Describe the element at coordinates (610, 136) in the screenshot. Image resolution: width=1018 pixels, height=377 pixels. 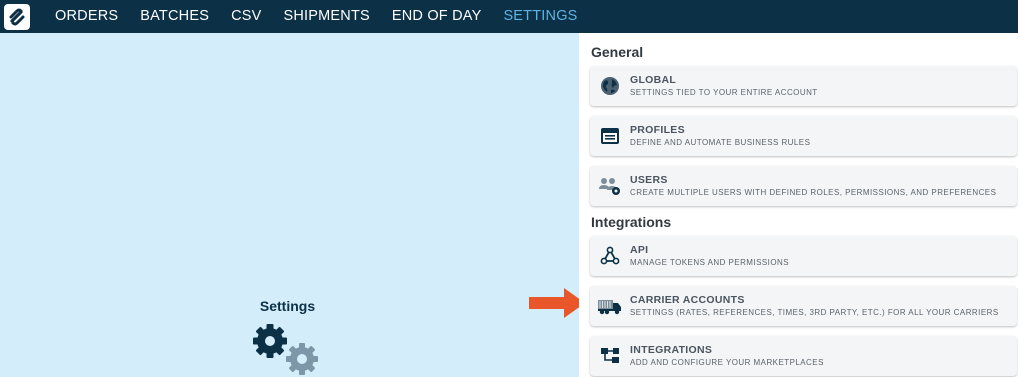
I see `profile-window-icon` at that location.